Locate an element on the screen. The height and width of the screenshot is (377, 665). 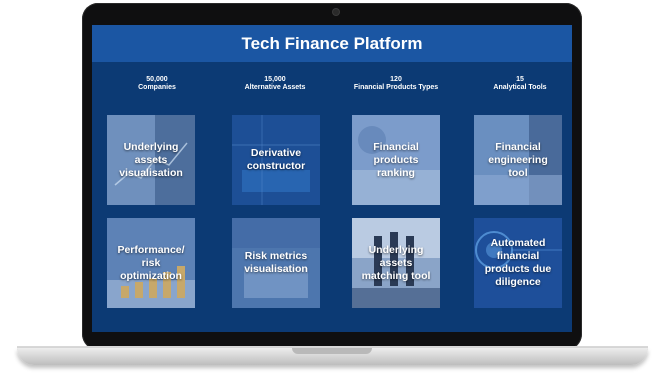
tile-performance-risk-optimization: Performance/ risk optimization is located at coordinates (151, 263).